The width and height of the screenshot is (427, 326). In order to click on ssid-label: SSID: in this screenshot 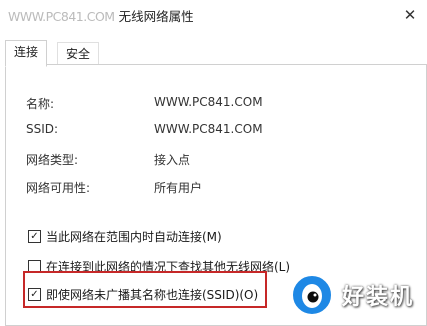, I will do `click(42, 129)`.